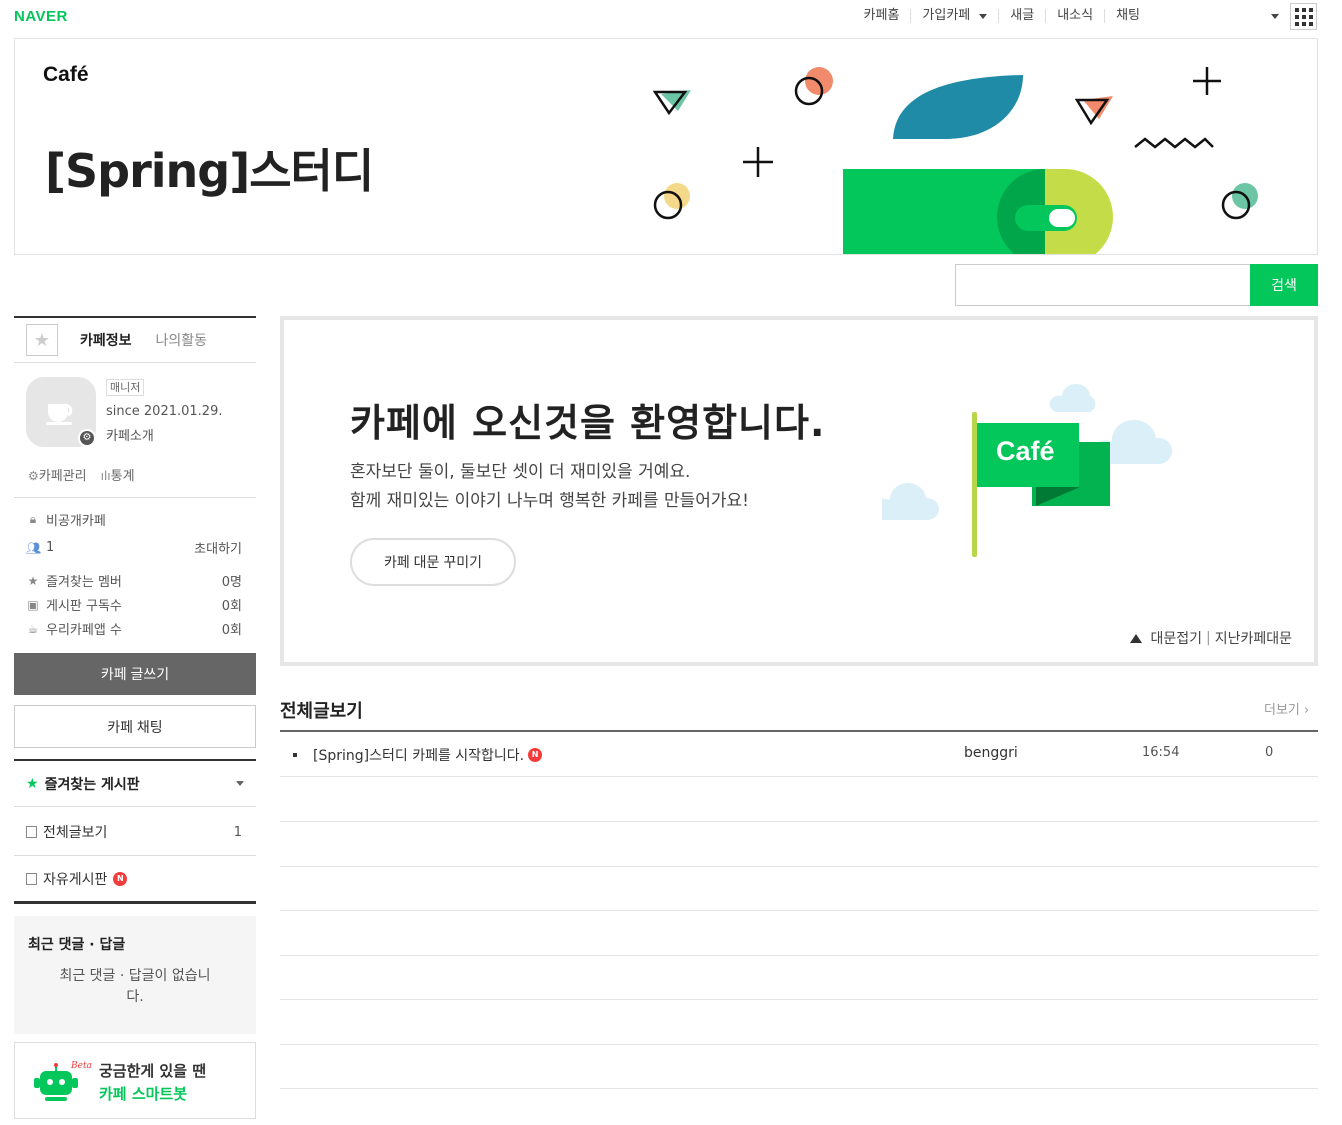 This screenshot has height=1125, width=1342. Describe the element at coordinates (135, 986) in the screenshot. I see `recent-comments-empty: 최근 댓글 · 답글이 없습니다.` at that location.